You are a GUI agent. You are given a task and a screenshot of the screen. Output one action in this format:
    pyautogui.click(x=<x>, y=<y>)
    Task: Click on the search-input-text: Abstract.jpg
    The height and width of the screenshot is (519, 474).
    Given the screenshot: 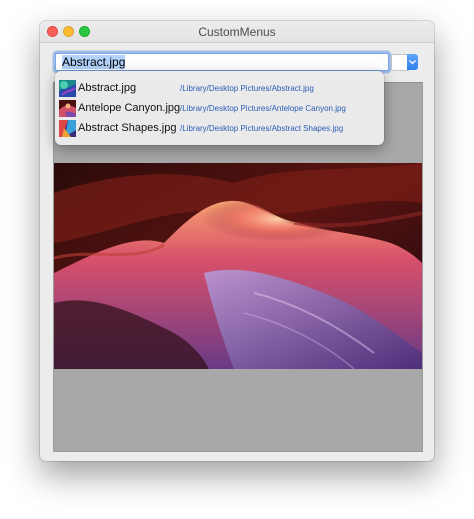 What is the action you would take?
    pyautogui.click(x=94, y=62)
    